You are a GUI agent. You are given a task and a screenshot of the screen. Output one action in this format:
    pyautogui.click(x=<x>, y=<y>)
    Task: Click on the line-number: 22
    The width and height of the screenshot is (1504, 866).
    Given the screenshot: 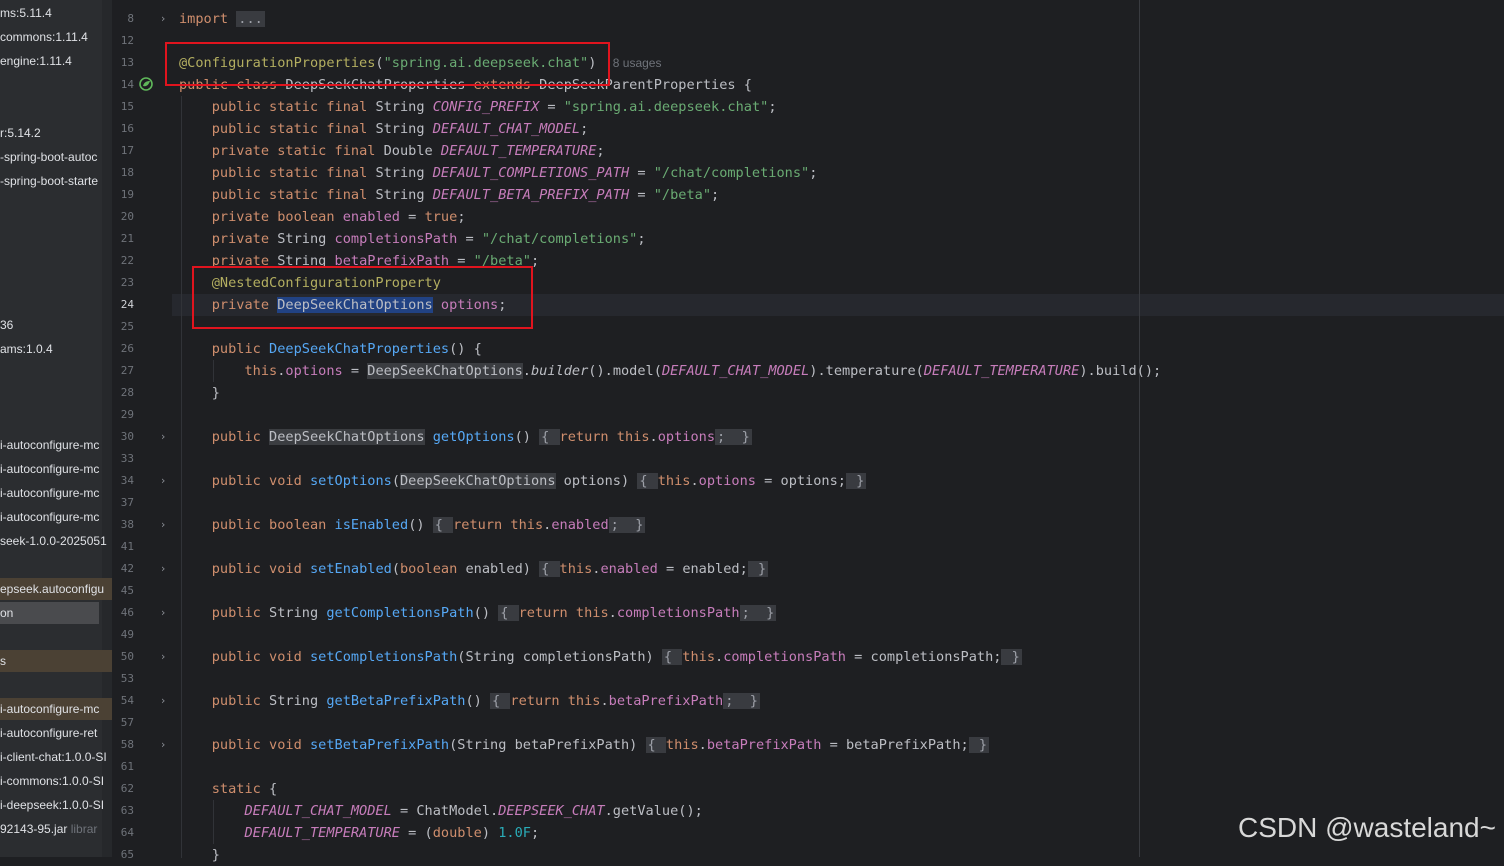 What is the action you would take?
    pyautogui.click(x=127, y=260)
    